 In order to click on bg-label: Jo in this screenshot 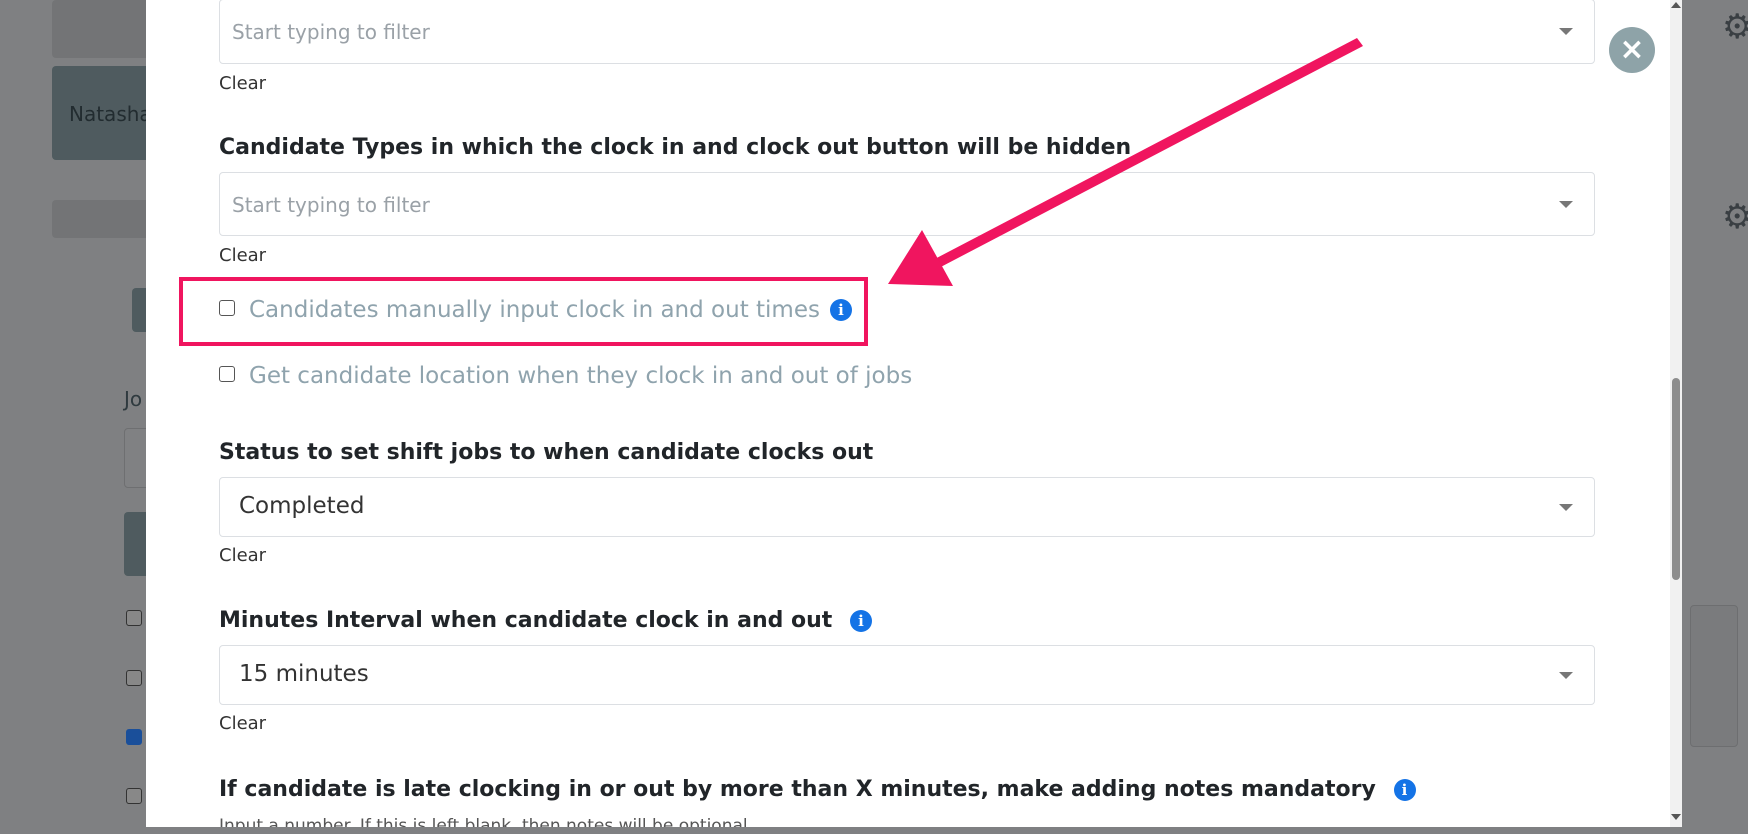, I will do `click(133, 399)`.